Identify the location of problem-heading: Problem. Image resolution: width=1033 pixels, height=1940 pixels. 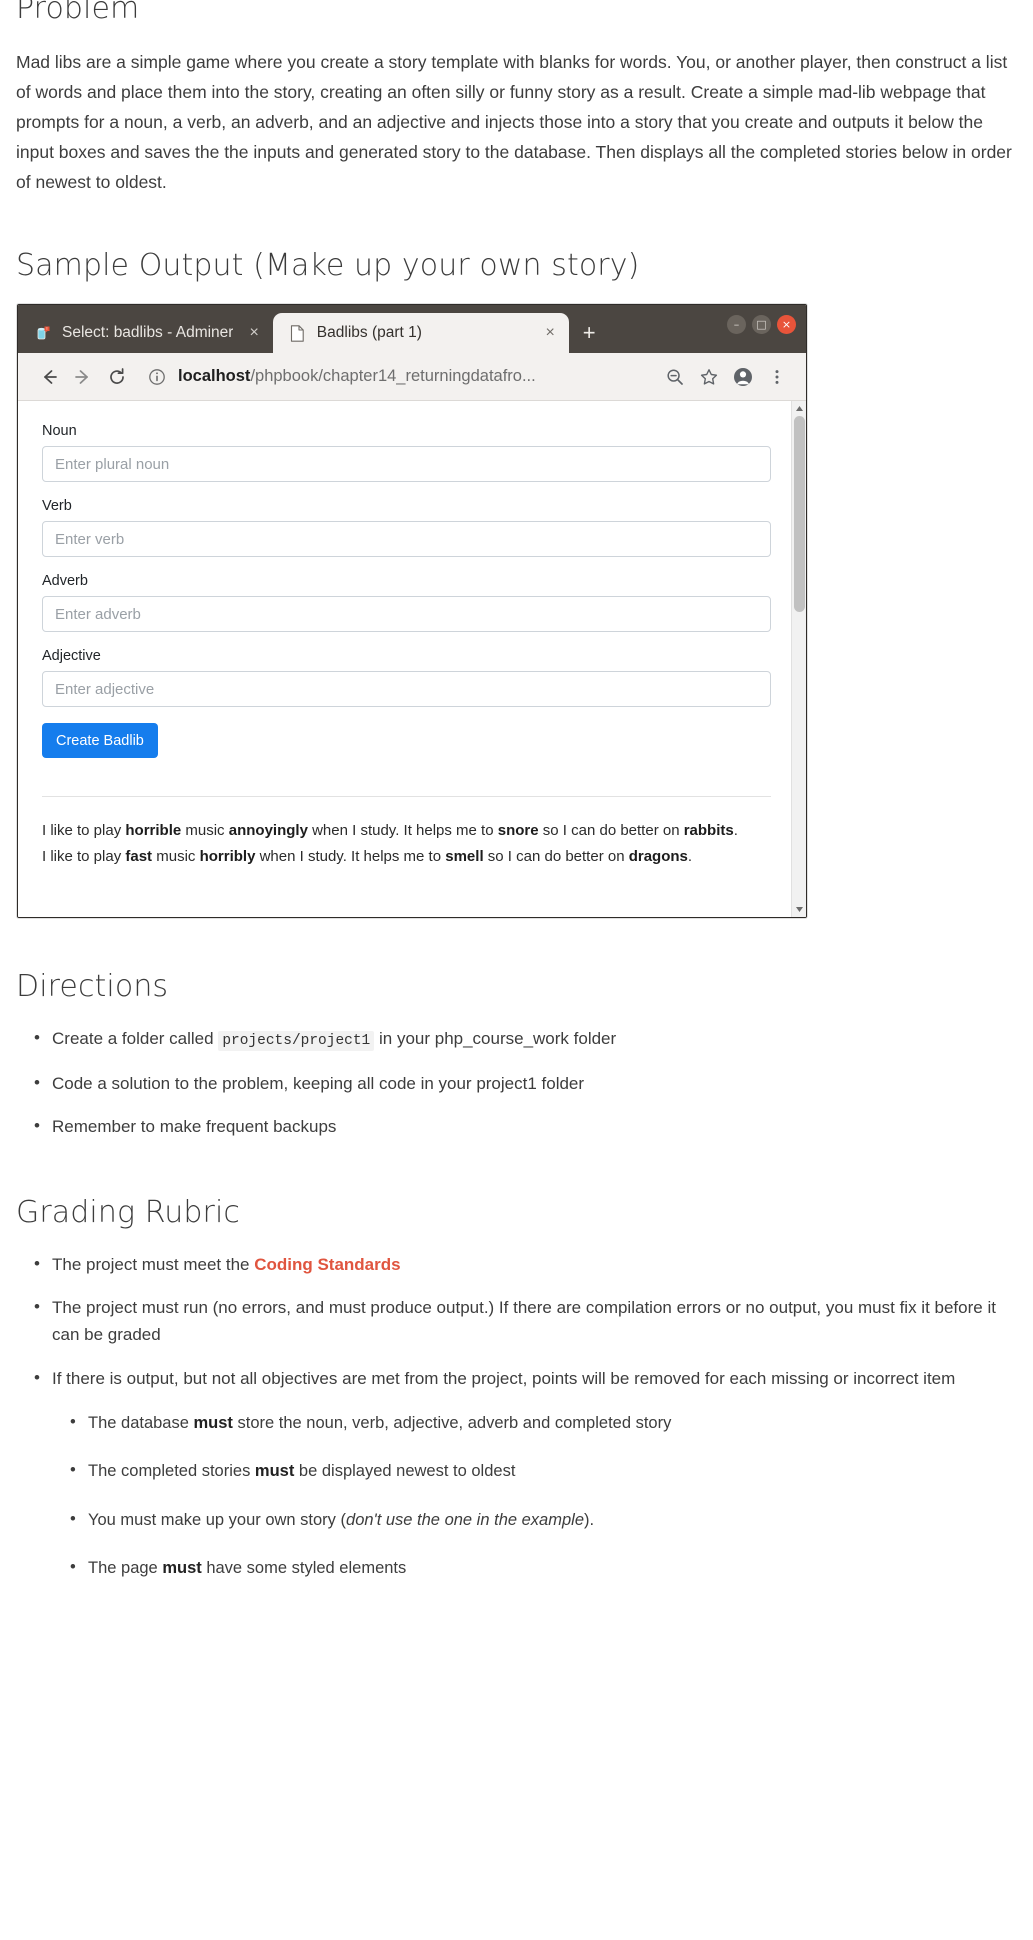
(78, 13).